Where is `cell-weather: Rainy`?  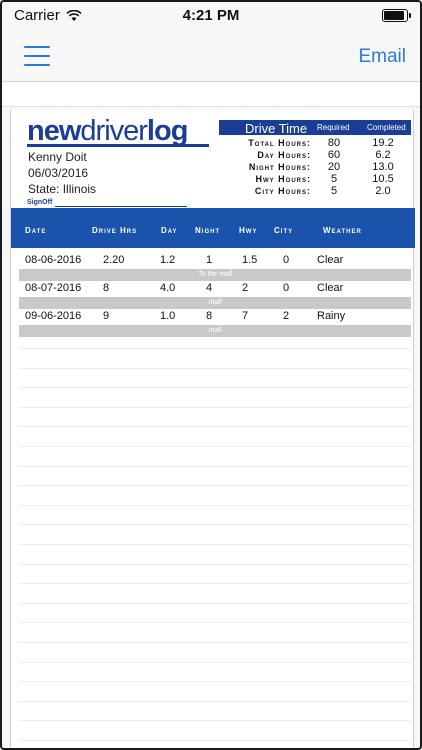 cell-weather: Rainy is located at coordinates (331, 316).